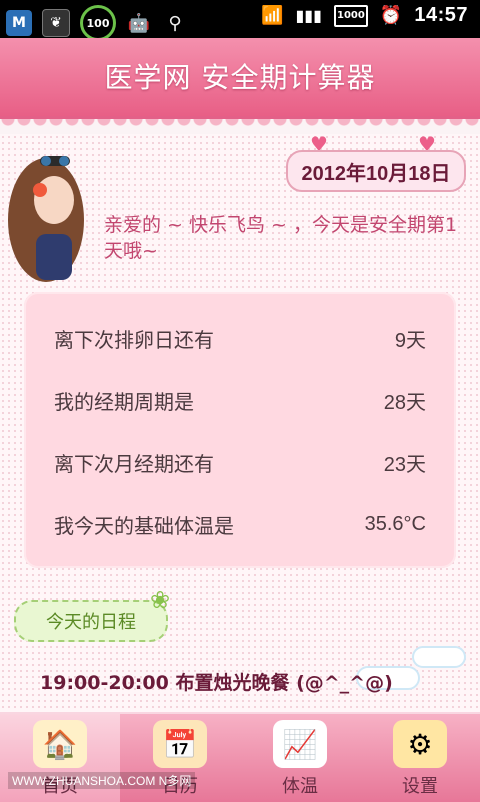  What do you see at coordinates (272, 15) in the screenshot?
I see `wifi-icon: 📶` at bounding box center [272, 15].